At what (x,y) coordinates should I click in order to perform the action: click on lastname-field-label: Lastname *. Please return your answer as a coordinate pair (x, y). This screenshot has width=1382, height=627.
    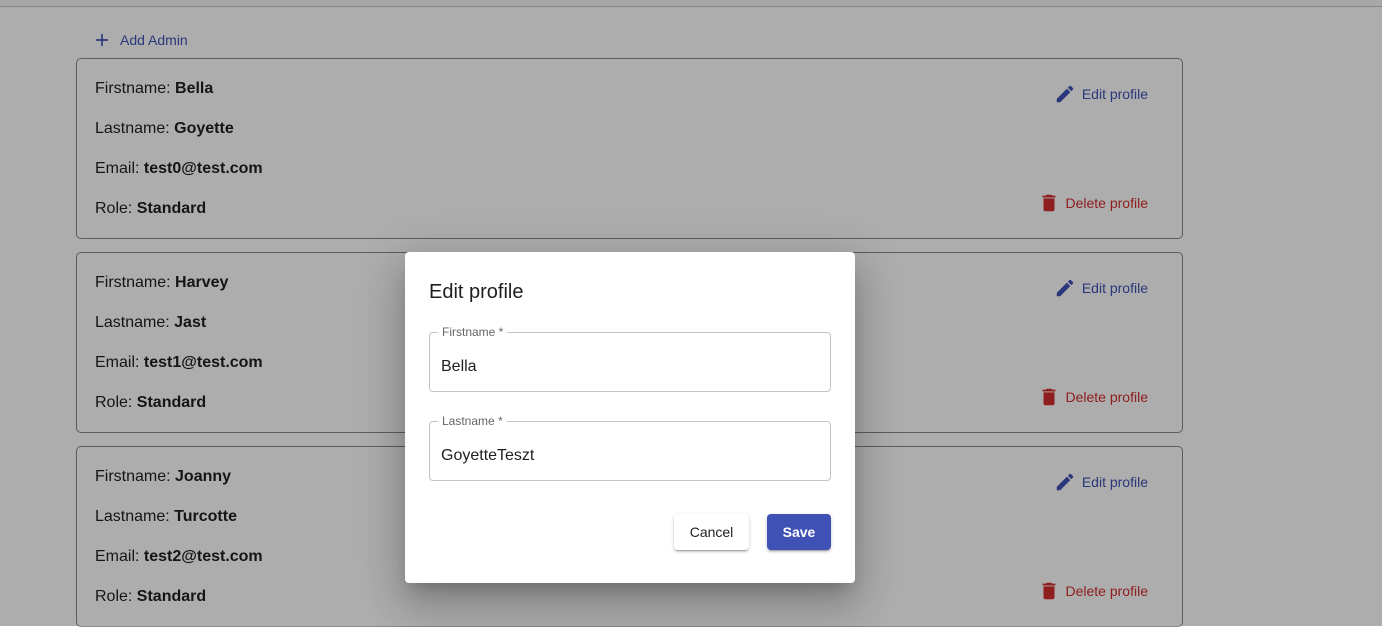
    Looking at the image, I should click on (472, 421).